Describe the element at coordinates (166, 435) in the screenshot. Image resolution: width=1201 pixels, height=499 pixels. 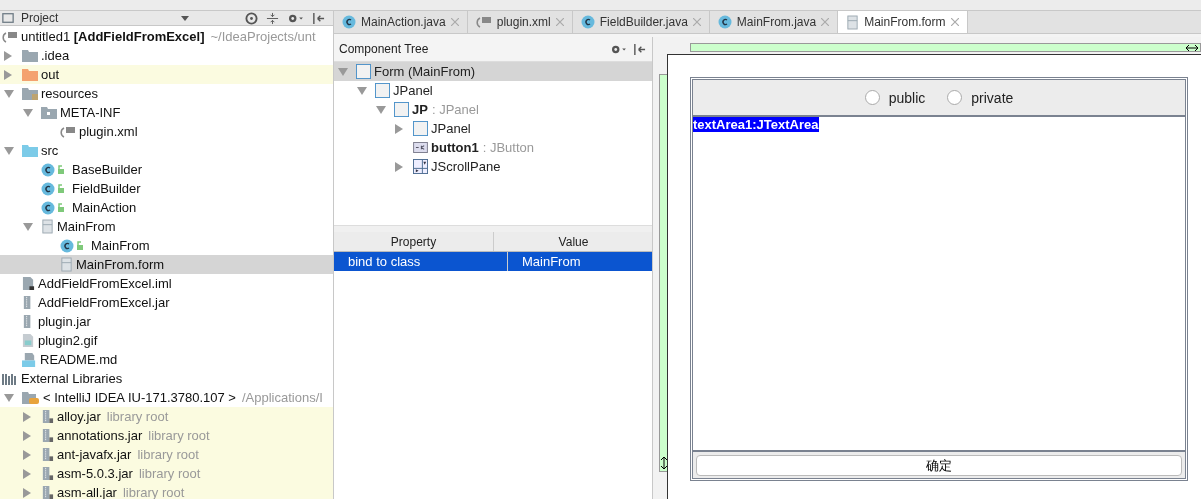
I see `tree-item: annotations.jar library root` at that location.